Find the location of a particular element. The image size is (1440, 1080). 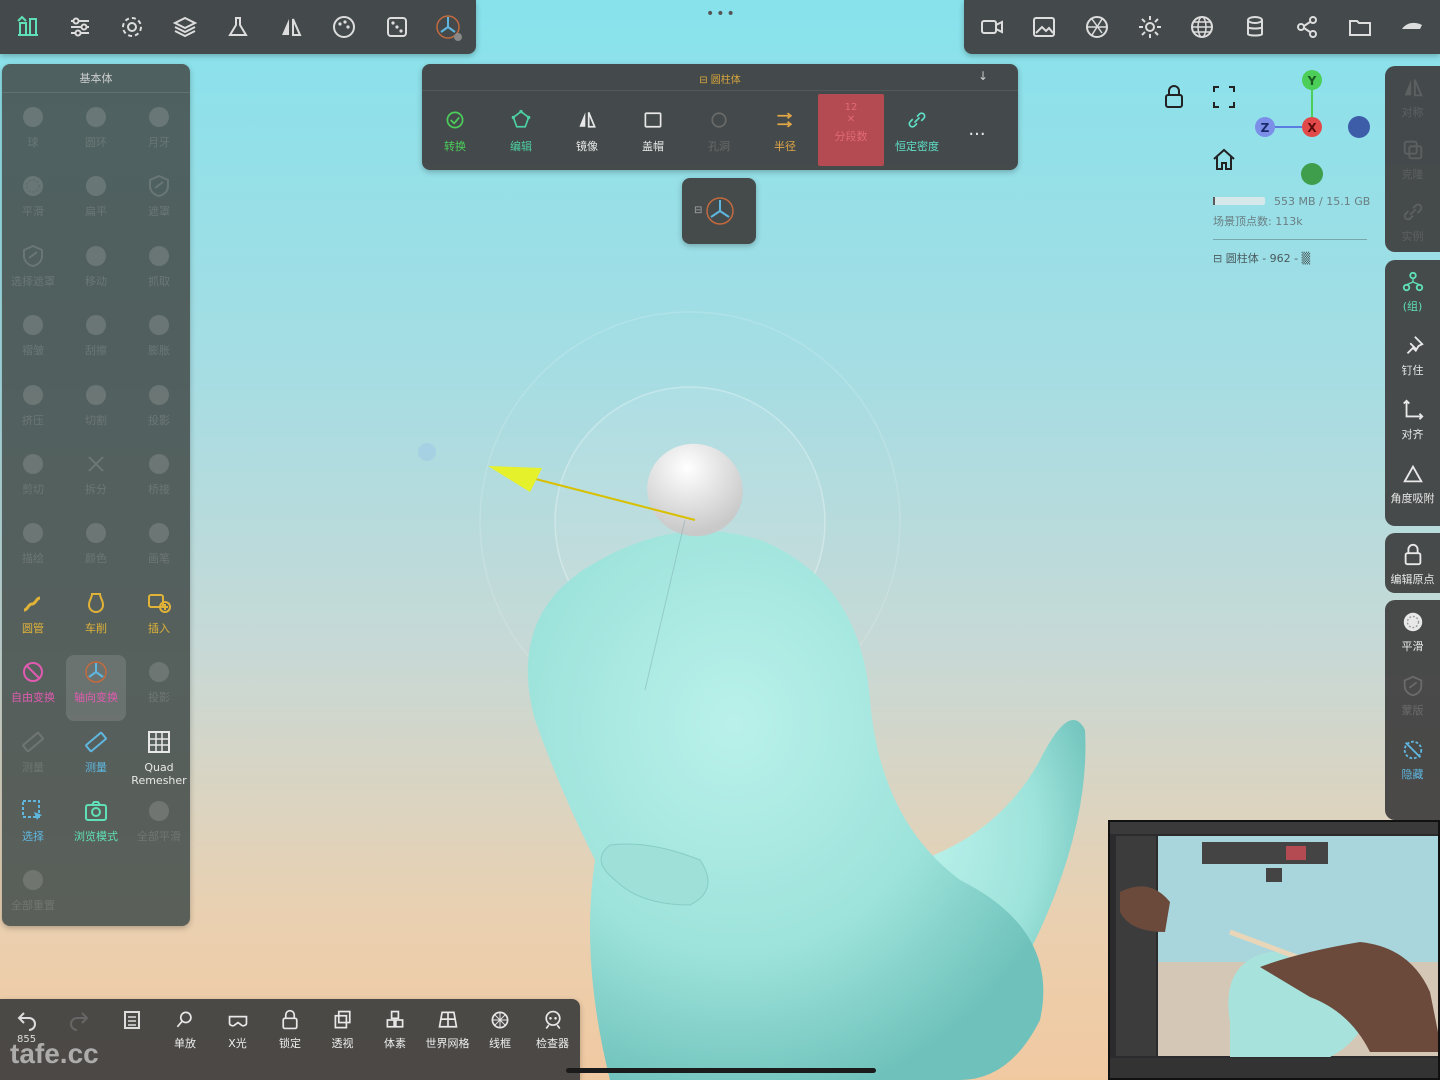

right-tool-pin: 钉住 is located at coordinates (1412, 356).